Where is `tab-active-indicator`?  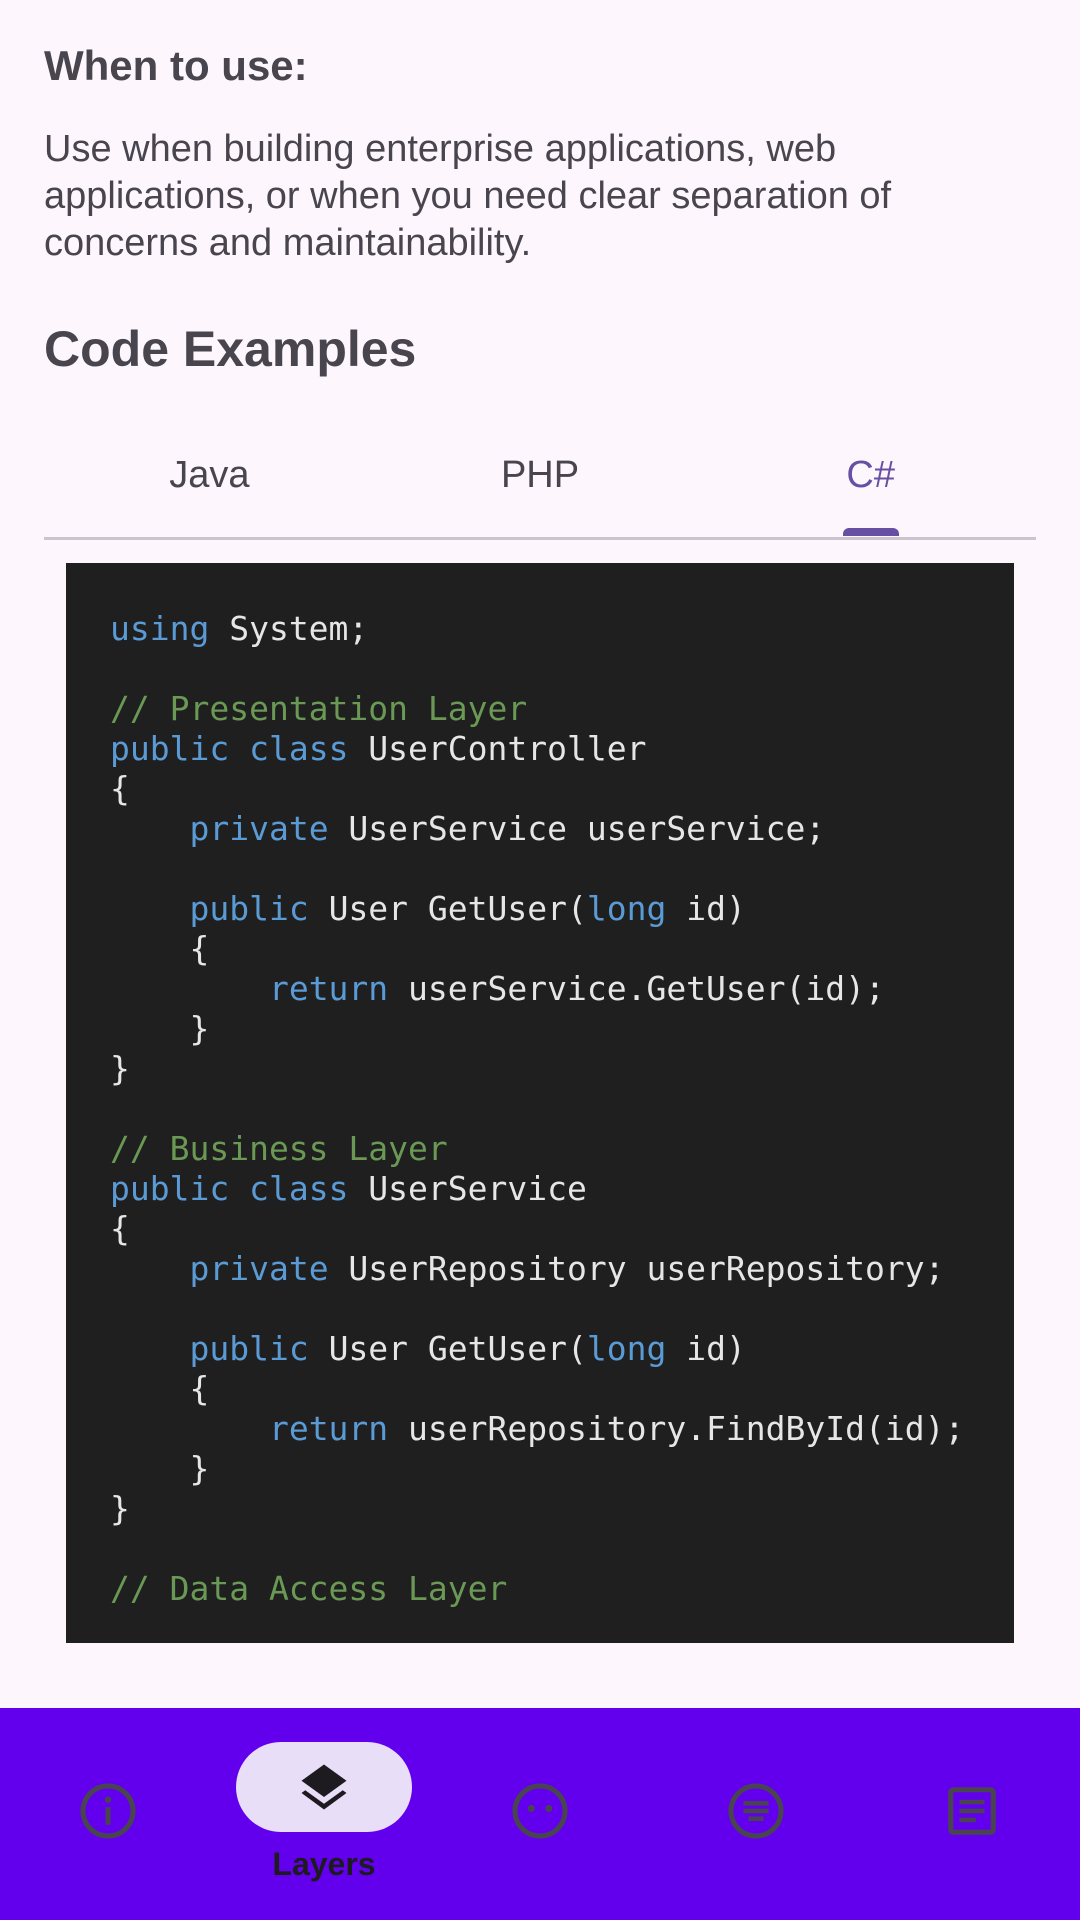 tab-active-indicator is located at coordinates (870, 532).